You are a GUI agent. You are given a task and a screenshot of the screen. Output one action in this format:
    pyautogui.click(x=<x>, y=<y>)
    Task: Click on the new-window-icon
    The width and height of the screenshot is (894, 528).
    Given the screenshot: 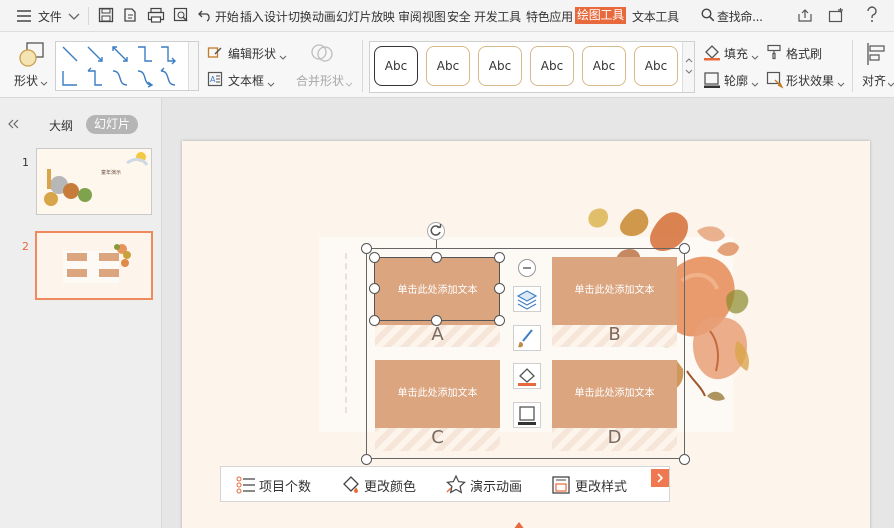 What is the action you would take?
    pyautogui.click(x=836, y=15)
    